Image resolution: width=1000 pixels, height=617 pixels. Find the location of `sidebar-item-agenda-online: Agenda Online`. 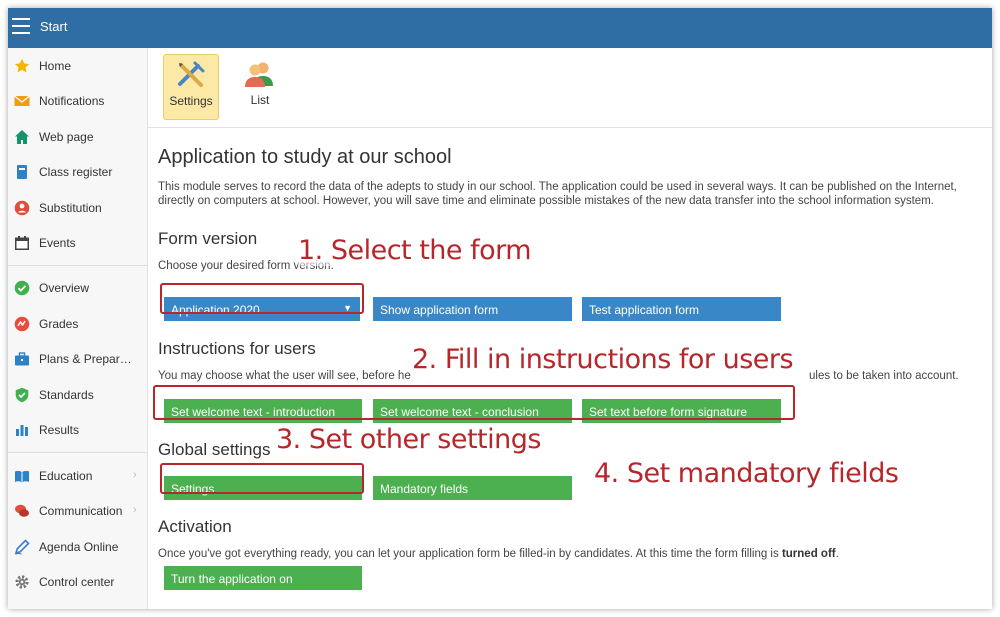

sidebar-item-agenda-online: Agenda Online is located at coordinates (78, 548).